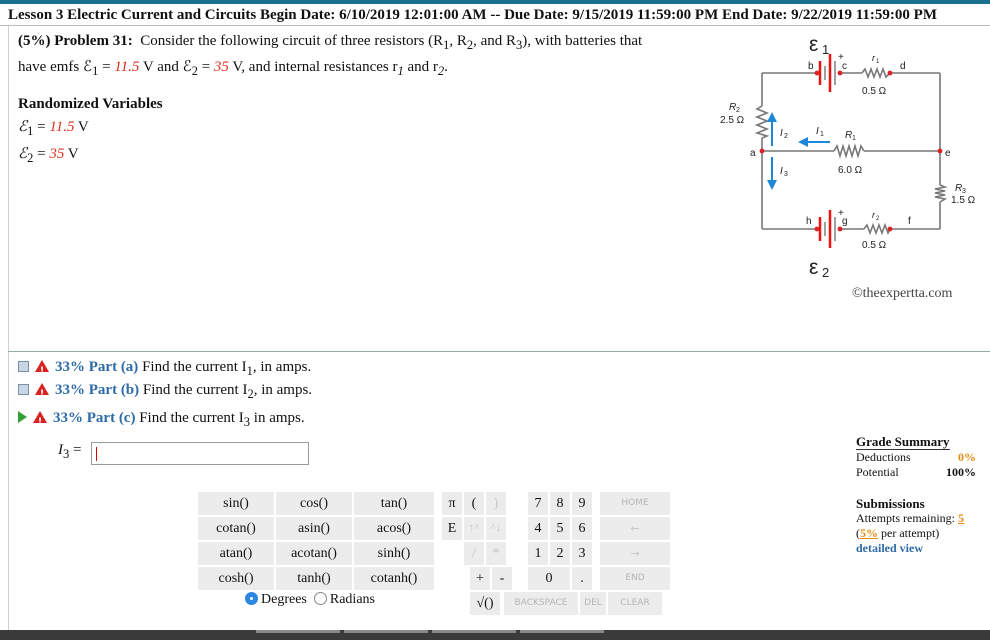 Image resolution: width=990 pixels, height=640 pixels. Describe the element at coordinates (781, 171) in the screenshot. I see `I3-label: I` at that location.